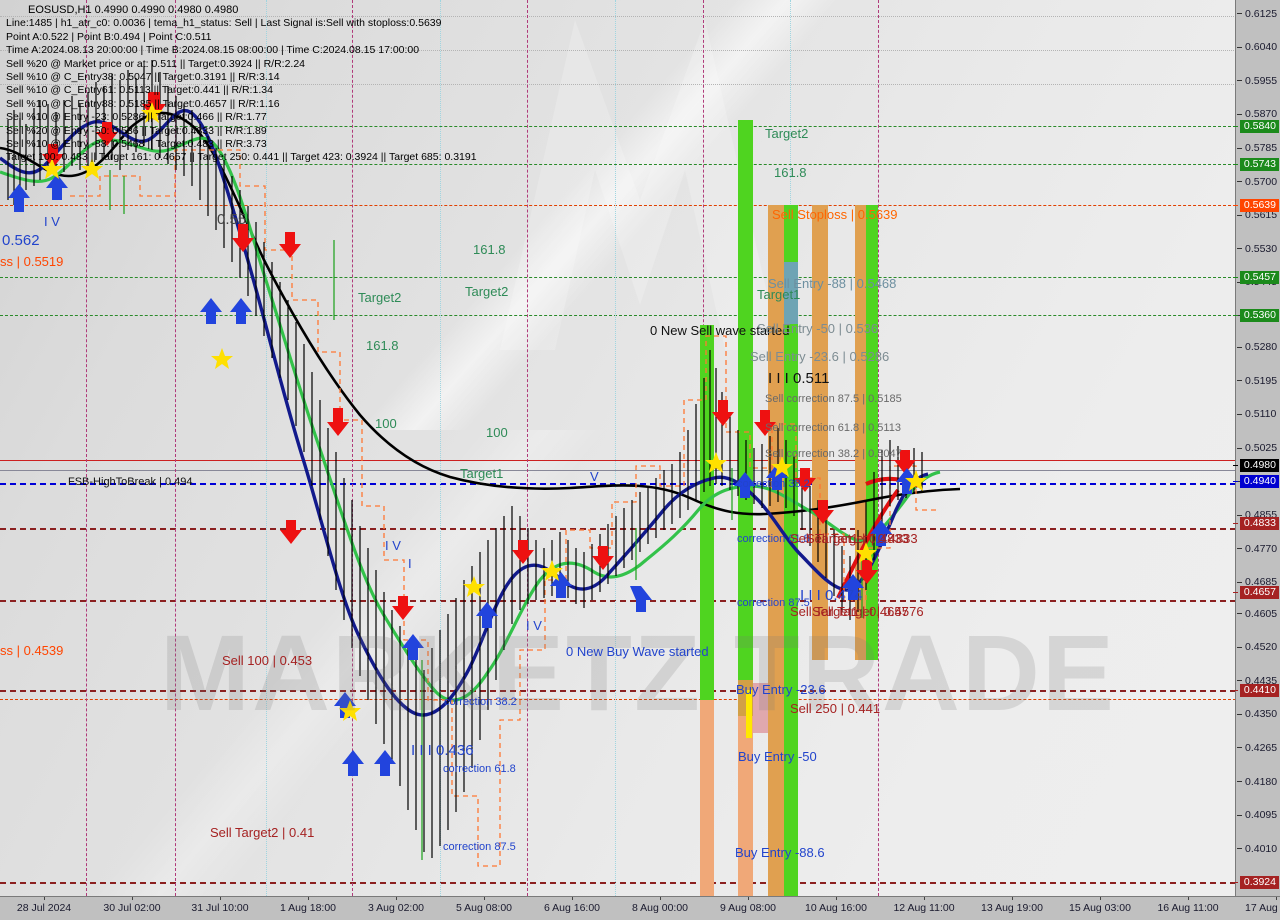  Describe the element at coordinates (1258, 849) in the screenshot. I see `price-tick: 0.4010` at that location.